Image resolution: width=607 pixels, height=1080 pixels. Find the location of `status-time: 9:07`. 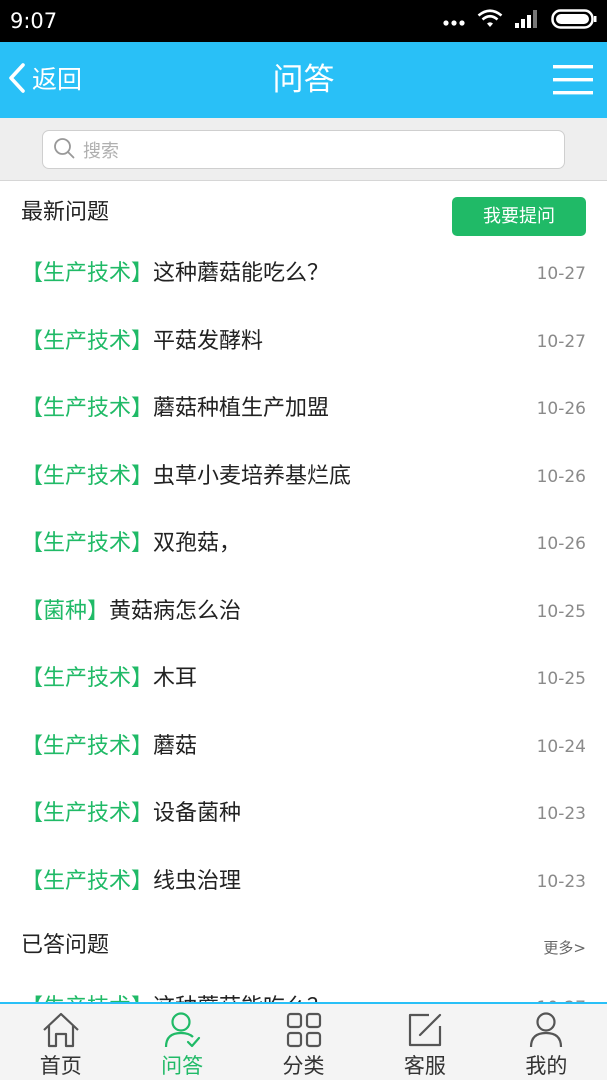

status-time: 9:07 is located at coordinates (34, 21).